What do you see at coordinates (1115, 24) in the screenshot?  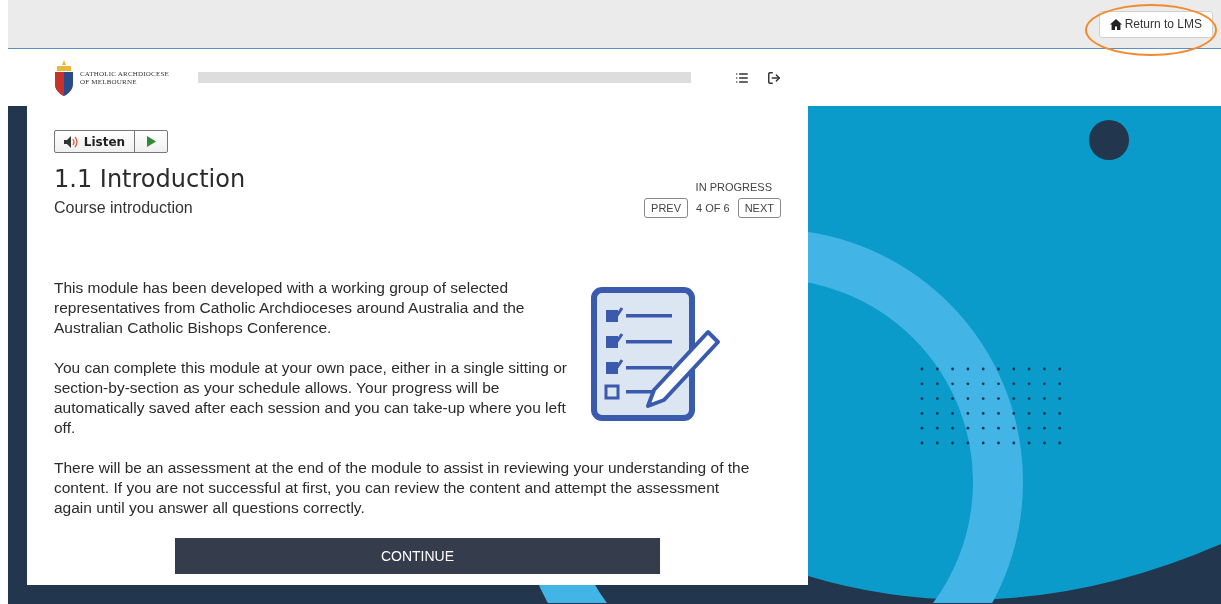 I see `home-icon` at bounding box center [1115, 24].